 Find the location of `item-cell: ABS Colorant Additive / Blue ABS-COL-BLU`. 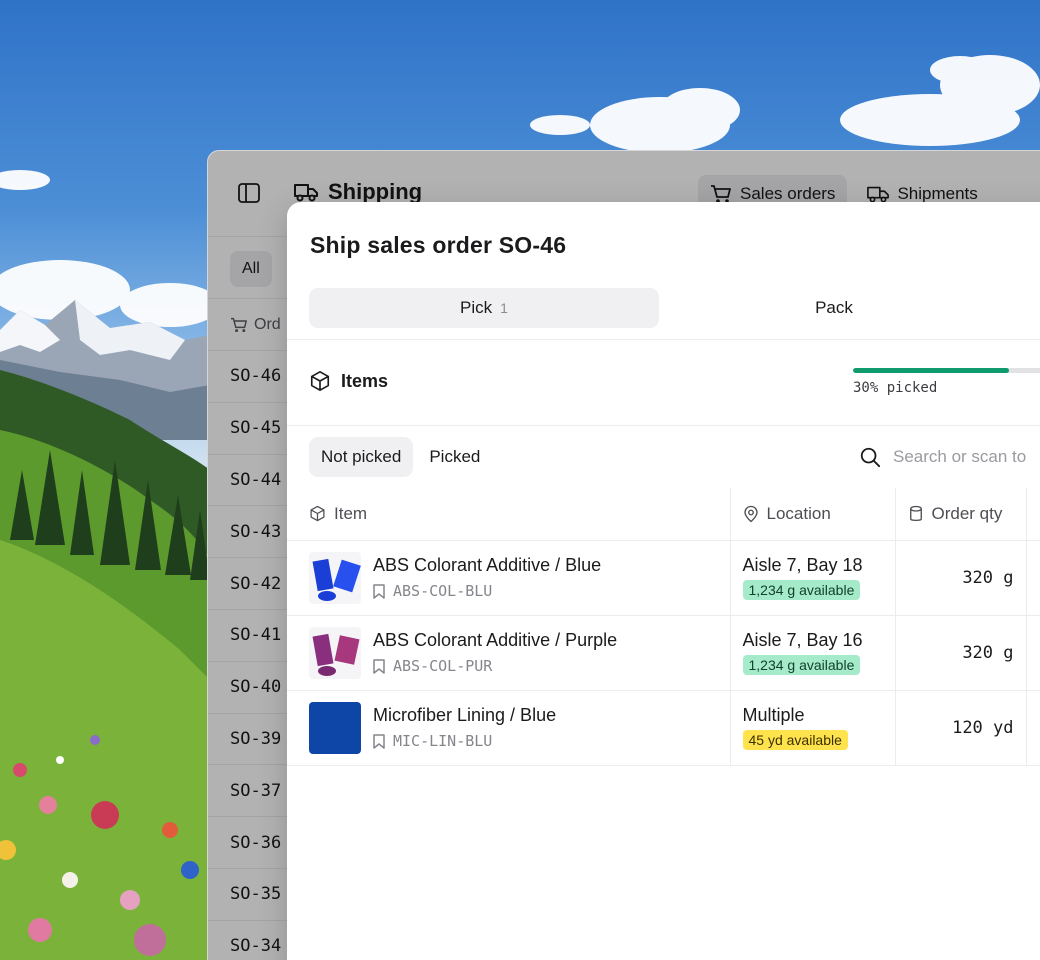

item-cell: ABS Colorant Additive / Blue ABS-COL-BLU is located at coordinates (508, 578).